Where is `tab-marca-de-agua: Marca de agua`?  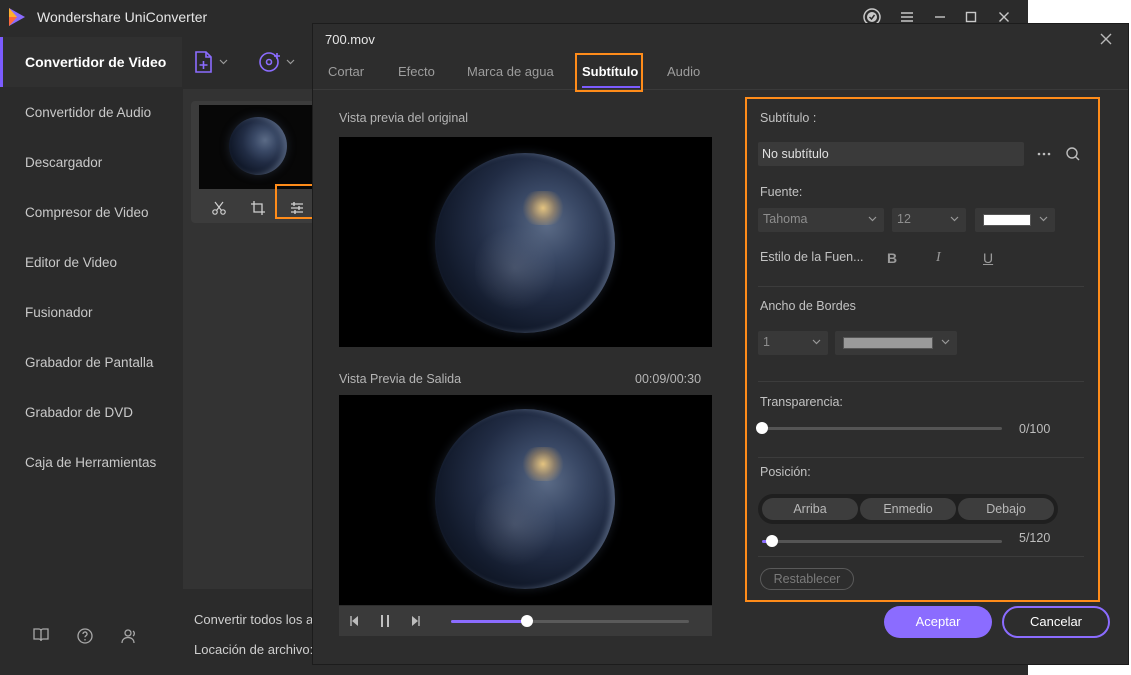
tab-marca-de-agua: Marca de agua is located at coordinates (510, 71).